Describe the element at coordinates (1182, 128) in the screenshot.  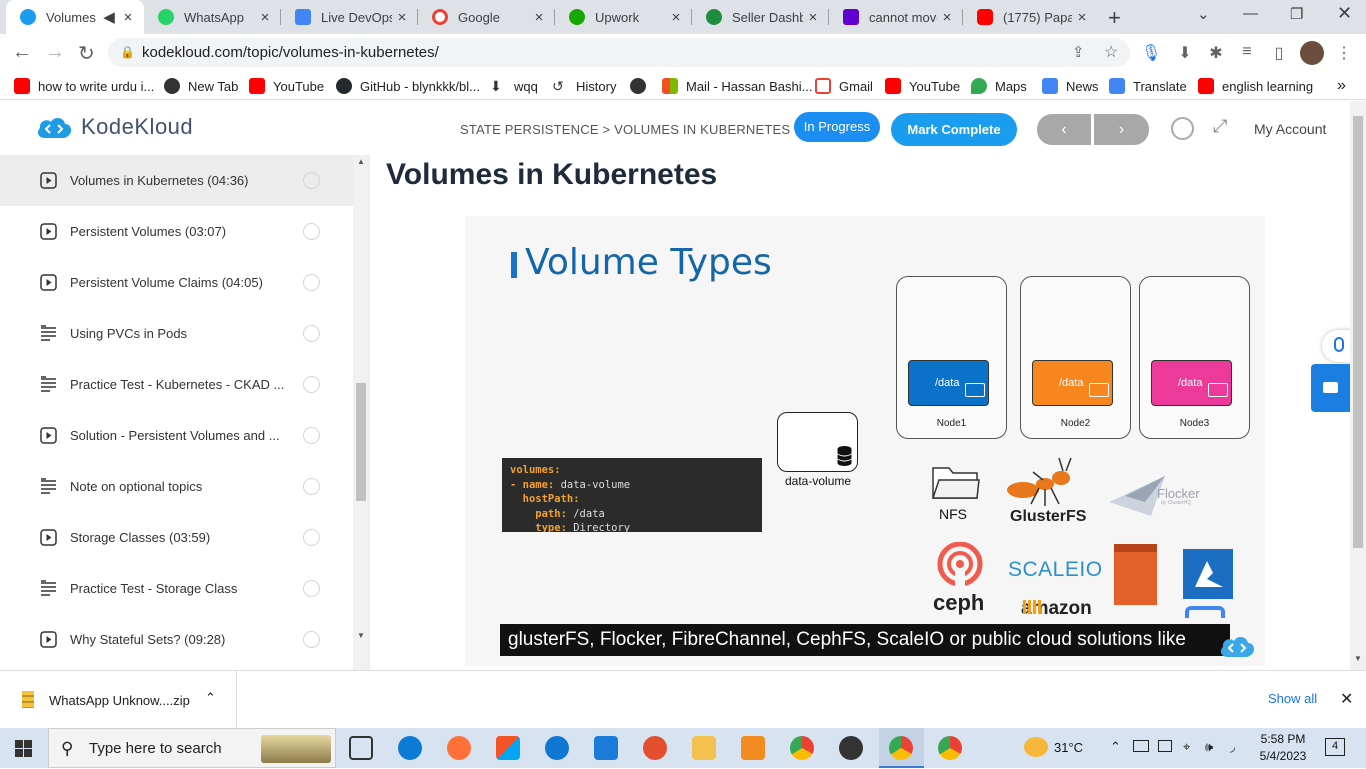
I see `dark-mode-toggle-icon` at that location.